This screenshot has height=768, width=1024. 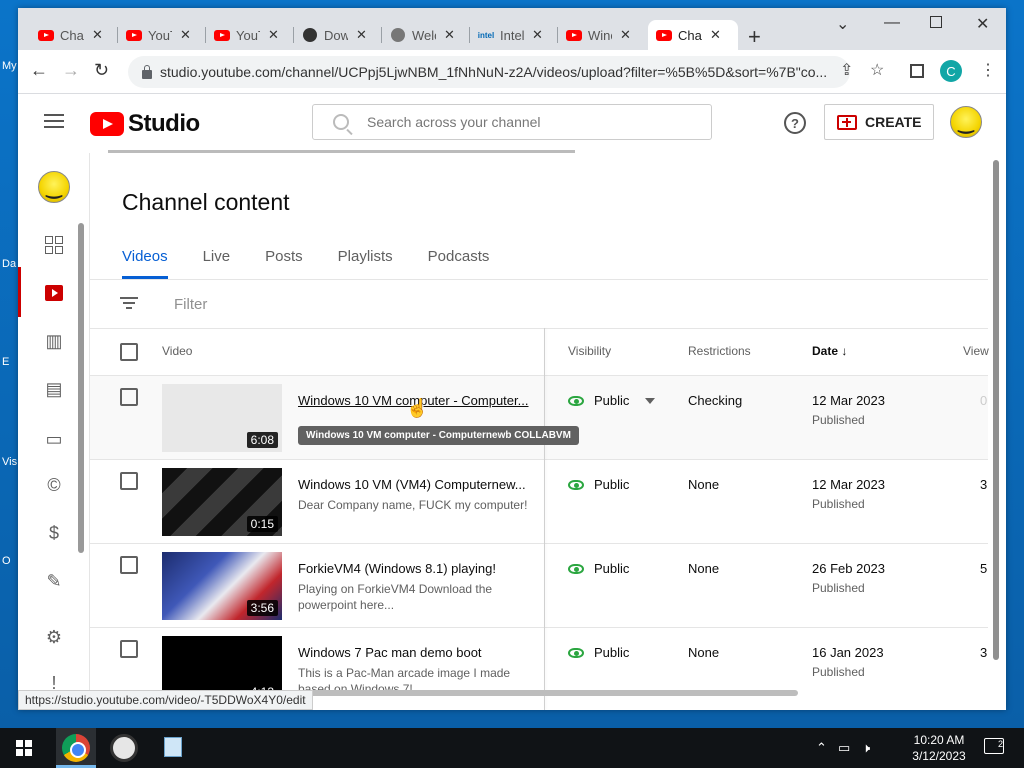 I want to click on desktop-icon-label: O, so click(x=6, y=561).